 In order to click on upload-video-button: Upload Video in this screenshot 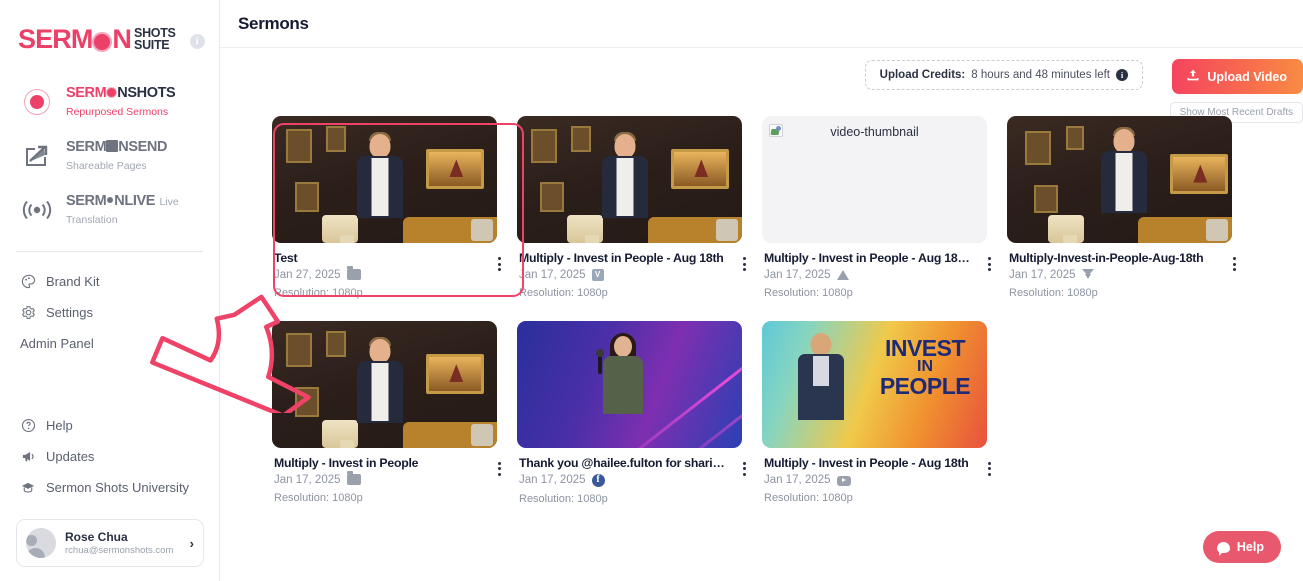, I will do `click(1237, 76)`.